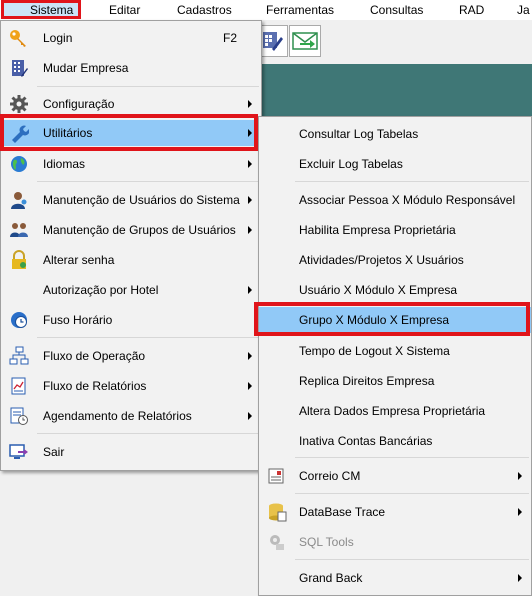 This screenshot has height=596, width=532. Describe the element at coordinates (131, 104) in the screenshot. I see `menu-item-configuracao: Configuração` at that location.